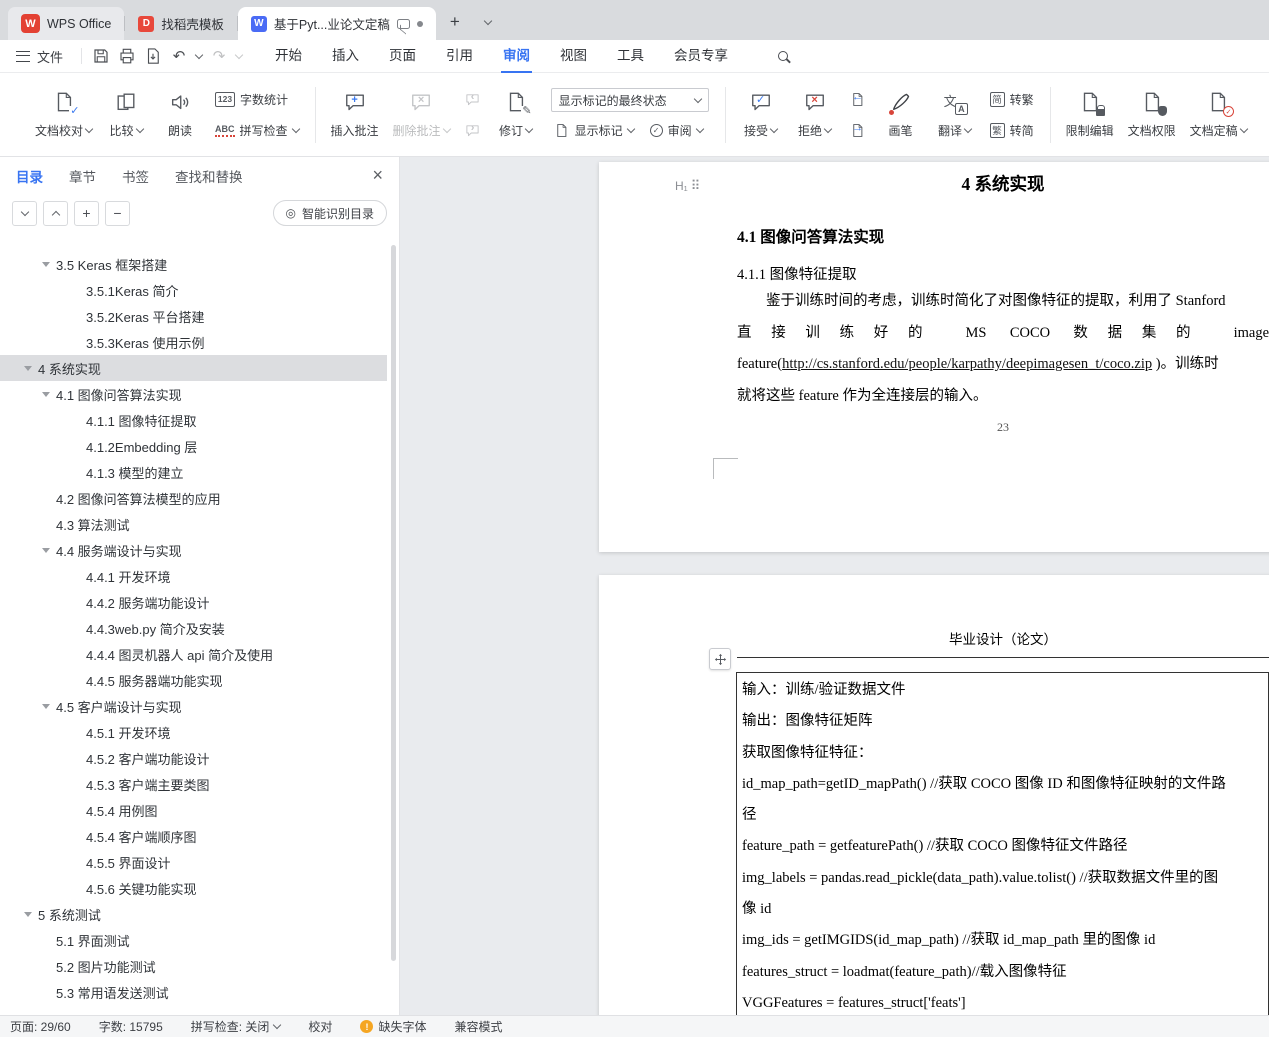  What do you see at coordinates (181, 23) in the screenshot?
I see `tab-docer-template: D 找稻壳模板` at bounding box center [181, 23].